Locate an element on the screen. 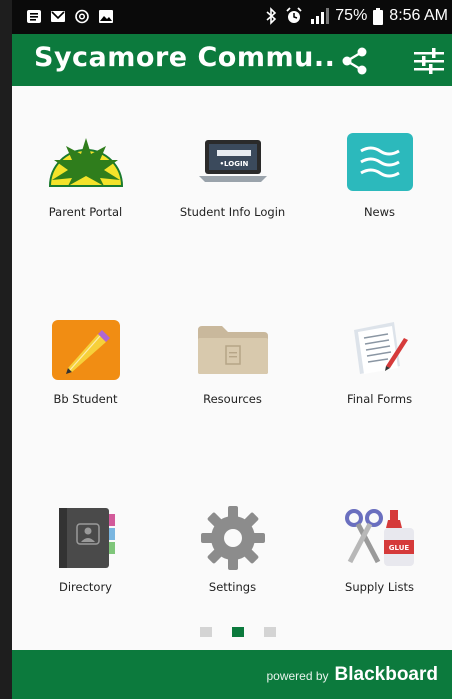 Image resolution: width=452 pixels, height=699 pixels. signal-icon is located at coordinates (320, 16).